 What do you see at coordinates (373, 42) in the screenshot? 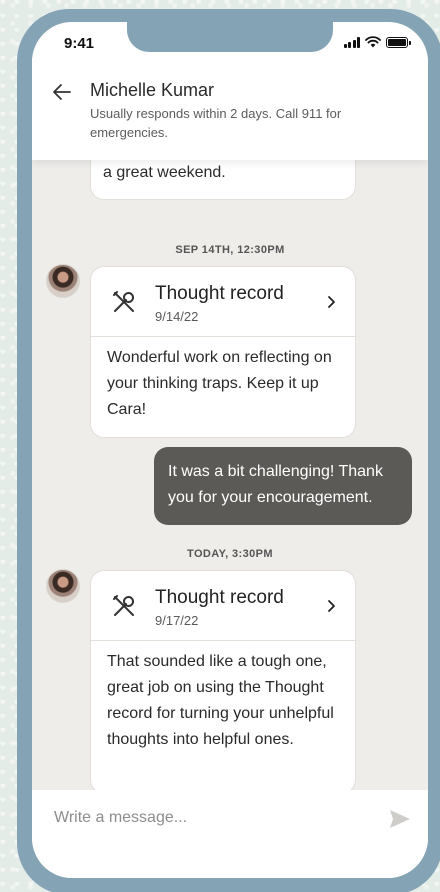
I see `wifi-icon` at bounding box center [373, 42].